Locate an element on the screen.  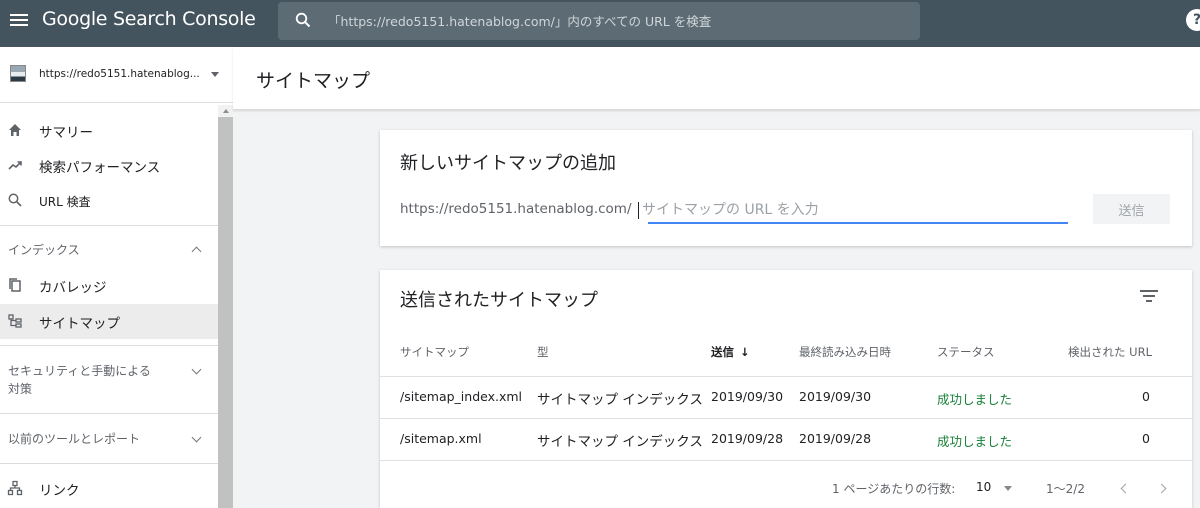
column-header-sitemap: サイトマップ is located at coordinates (434, 352).